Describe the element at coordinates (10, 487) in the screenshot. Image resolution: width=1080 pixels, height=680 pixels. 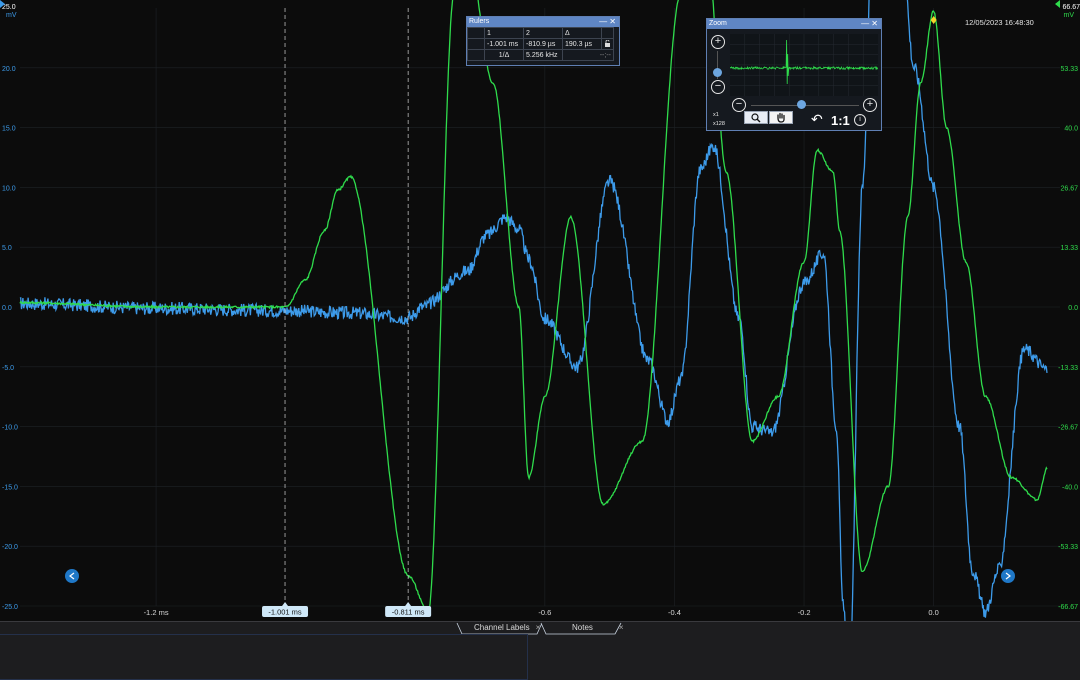
I see `left-axis-tick-label: -15.0` at that location.